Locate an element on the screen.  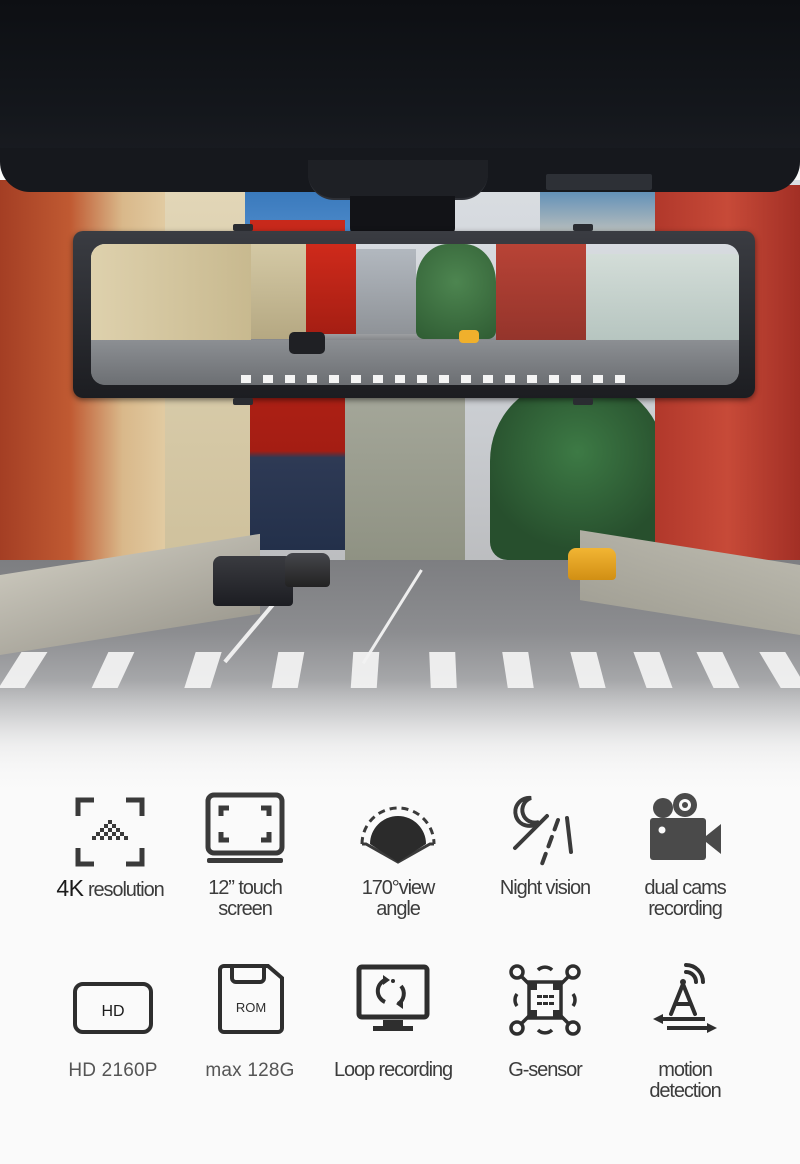
feature-label-line2: detection is located at coordinates (685, 1091).